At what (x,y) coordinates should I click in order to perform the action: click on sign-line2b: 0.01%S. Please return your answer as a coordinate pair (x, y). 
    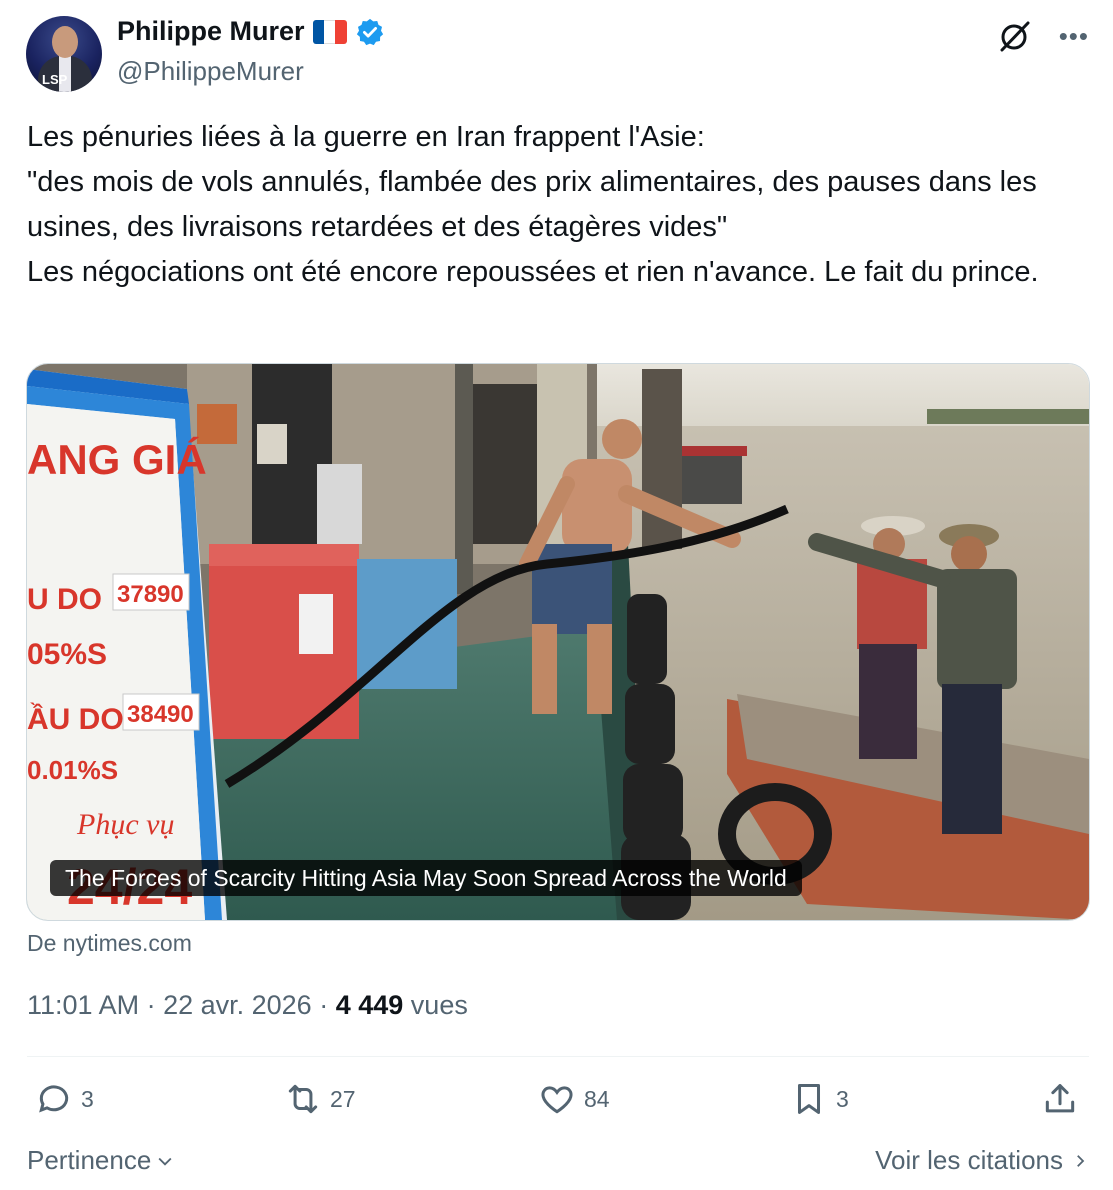
    Looking at the image, I should click on (72, 770).